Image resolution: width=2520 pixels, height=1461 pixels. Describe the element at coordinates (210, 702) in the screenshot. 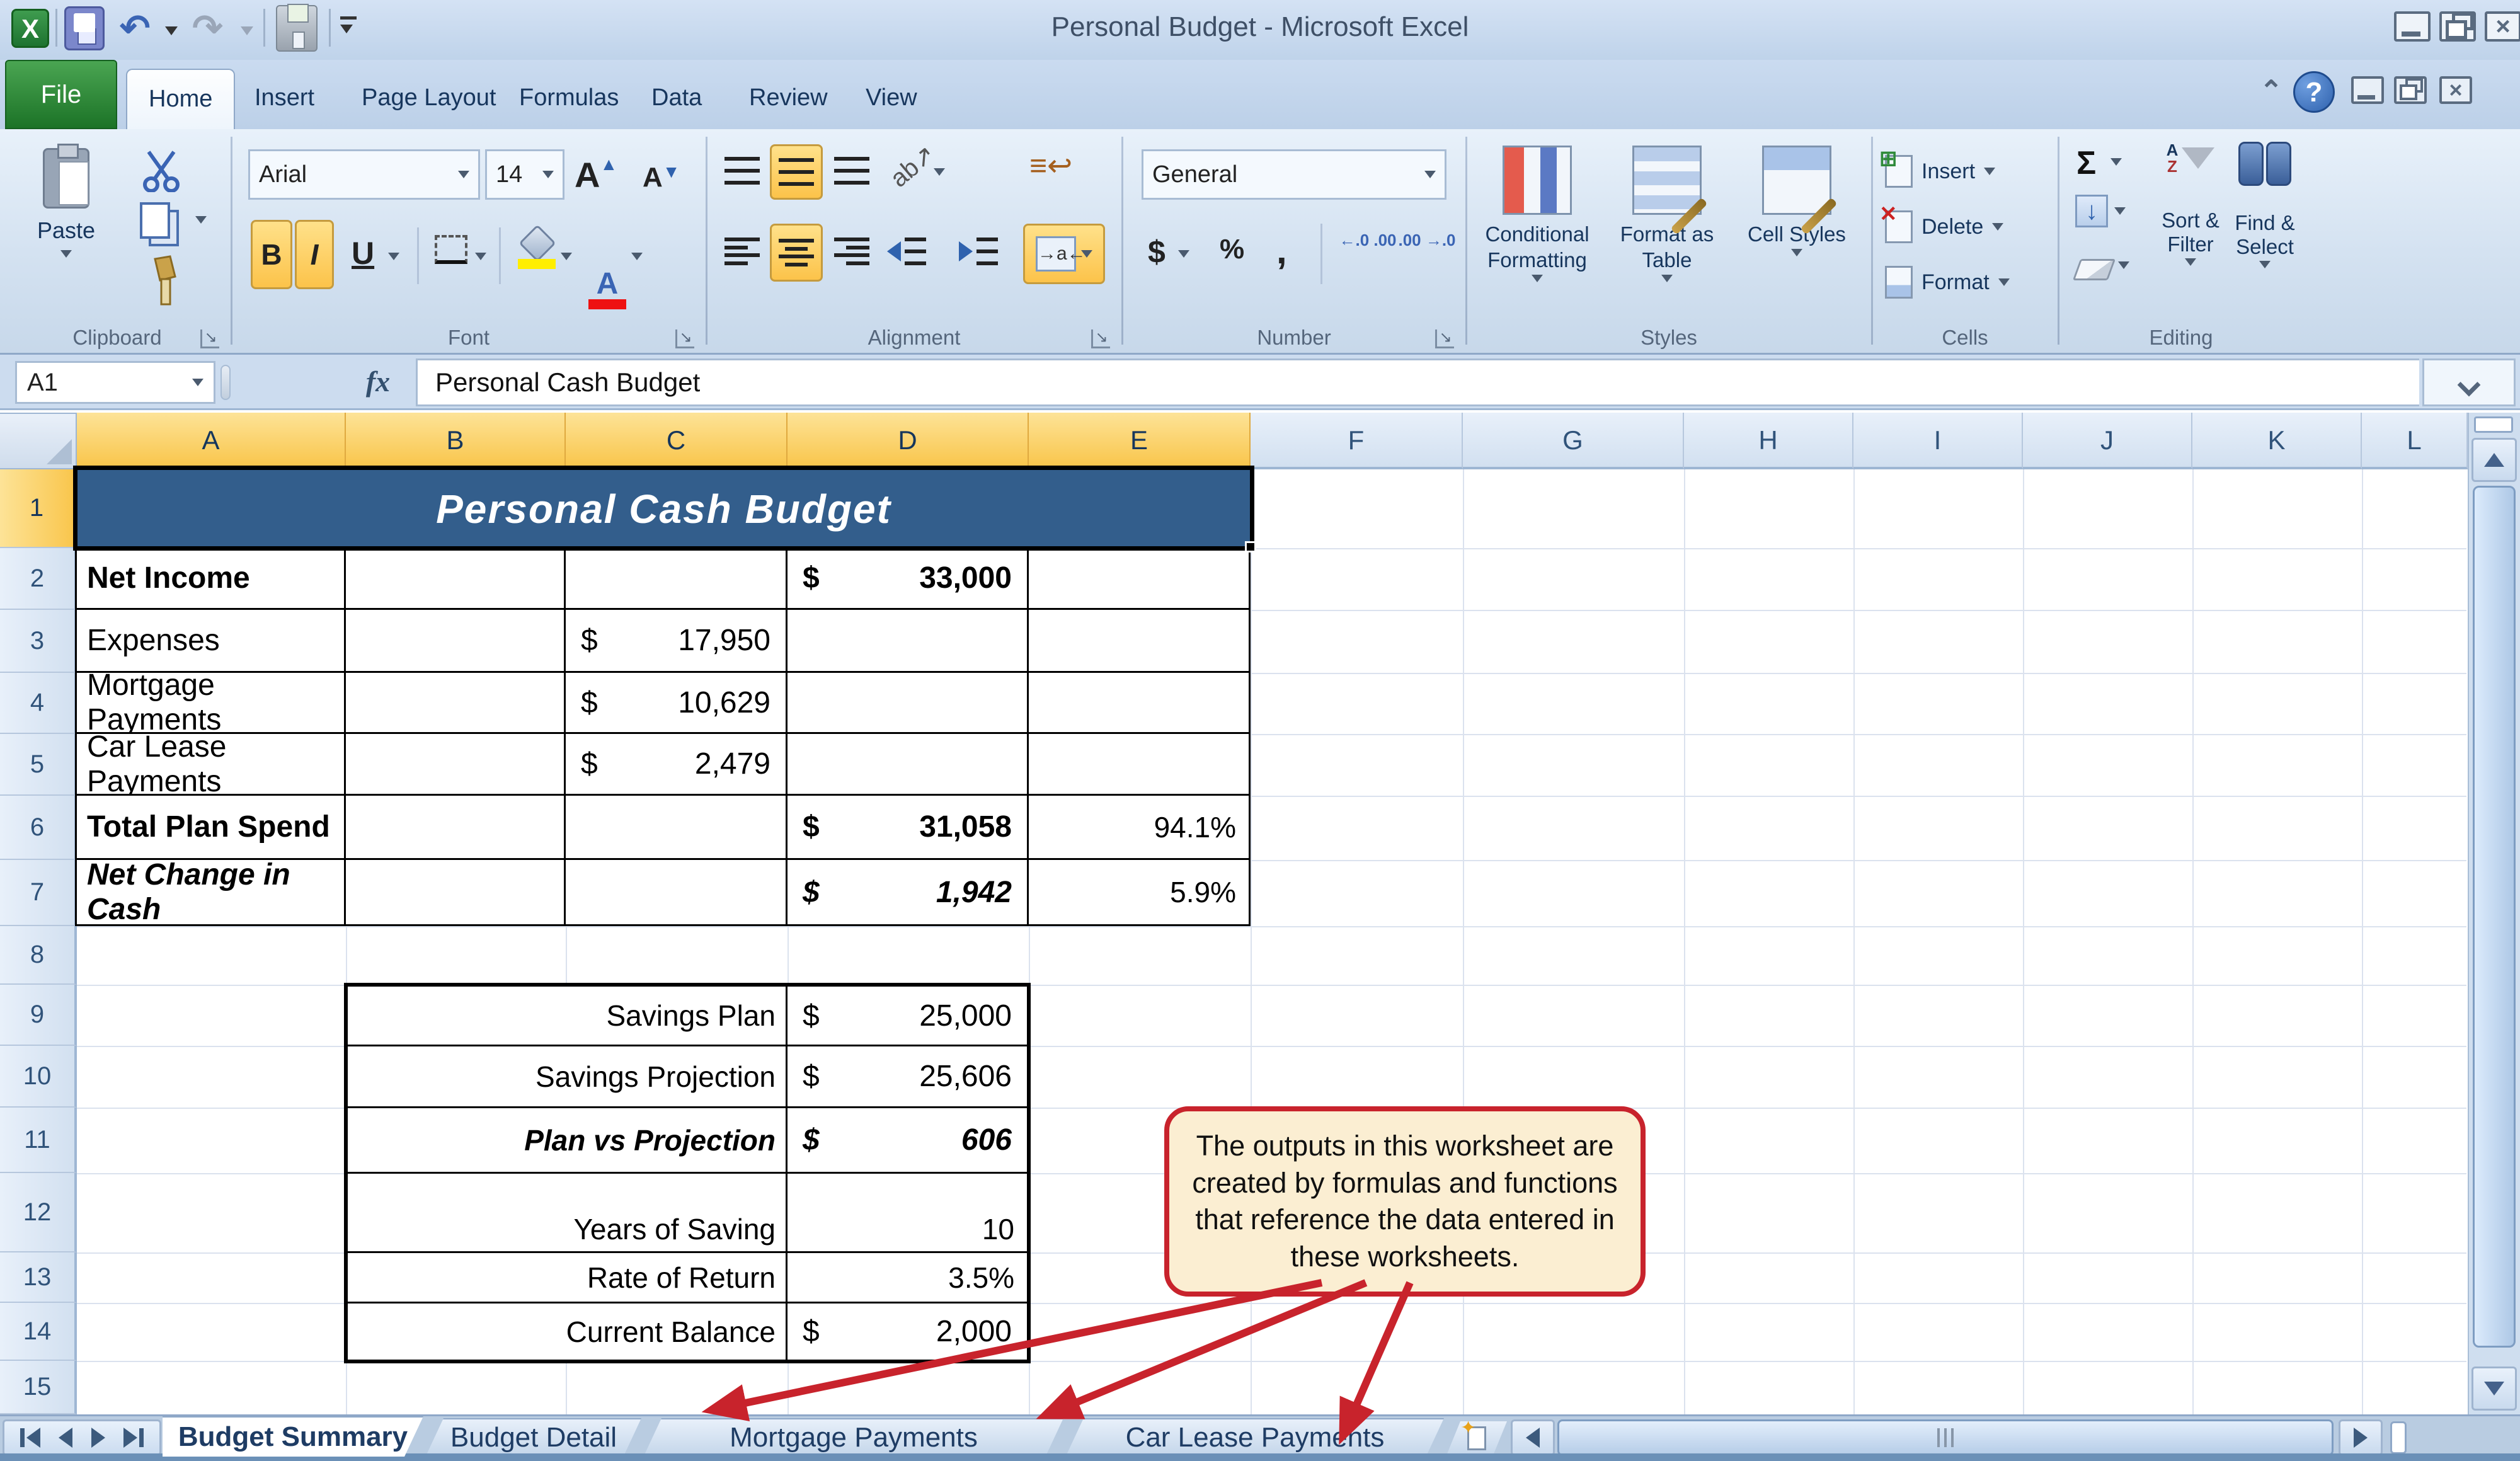

I see `cell-a4: Mortgage Payments` at that location.